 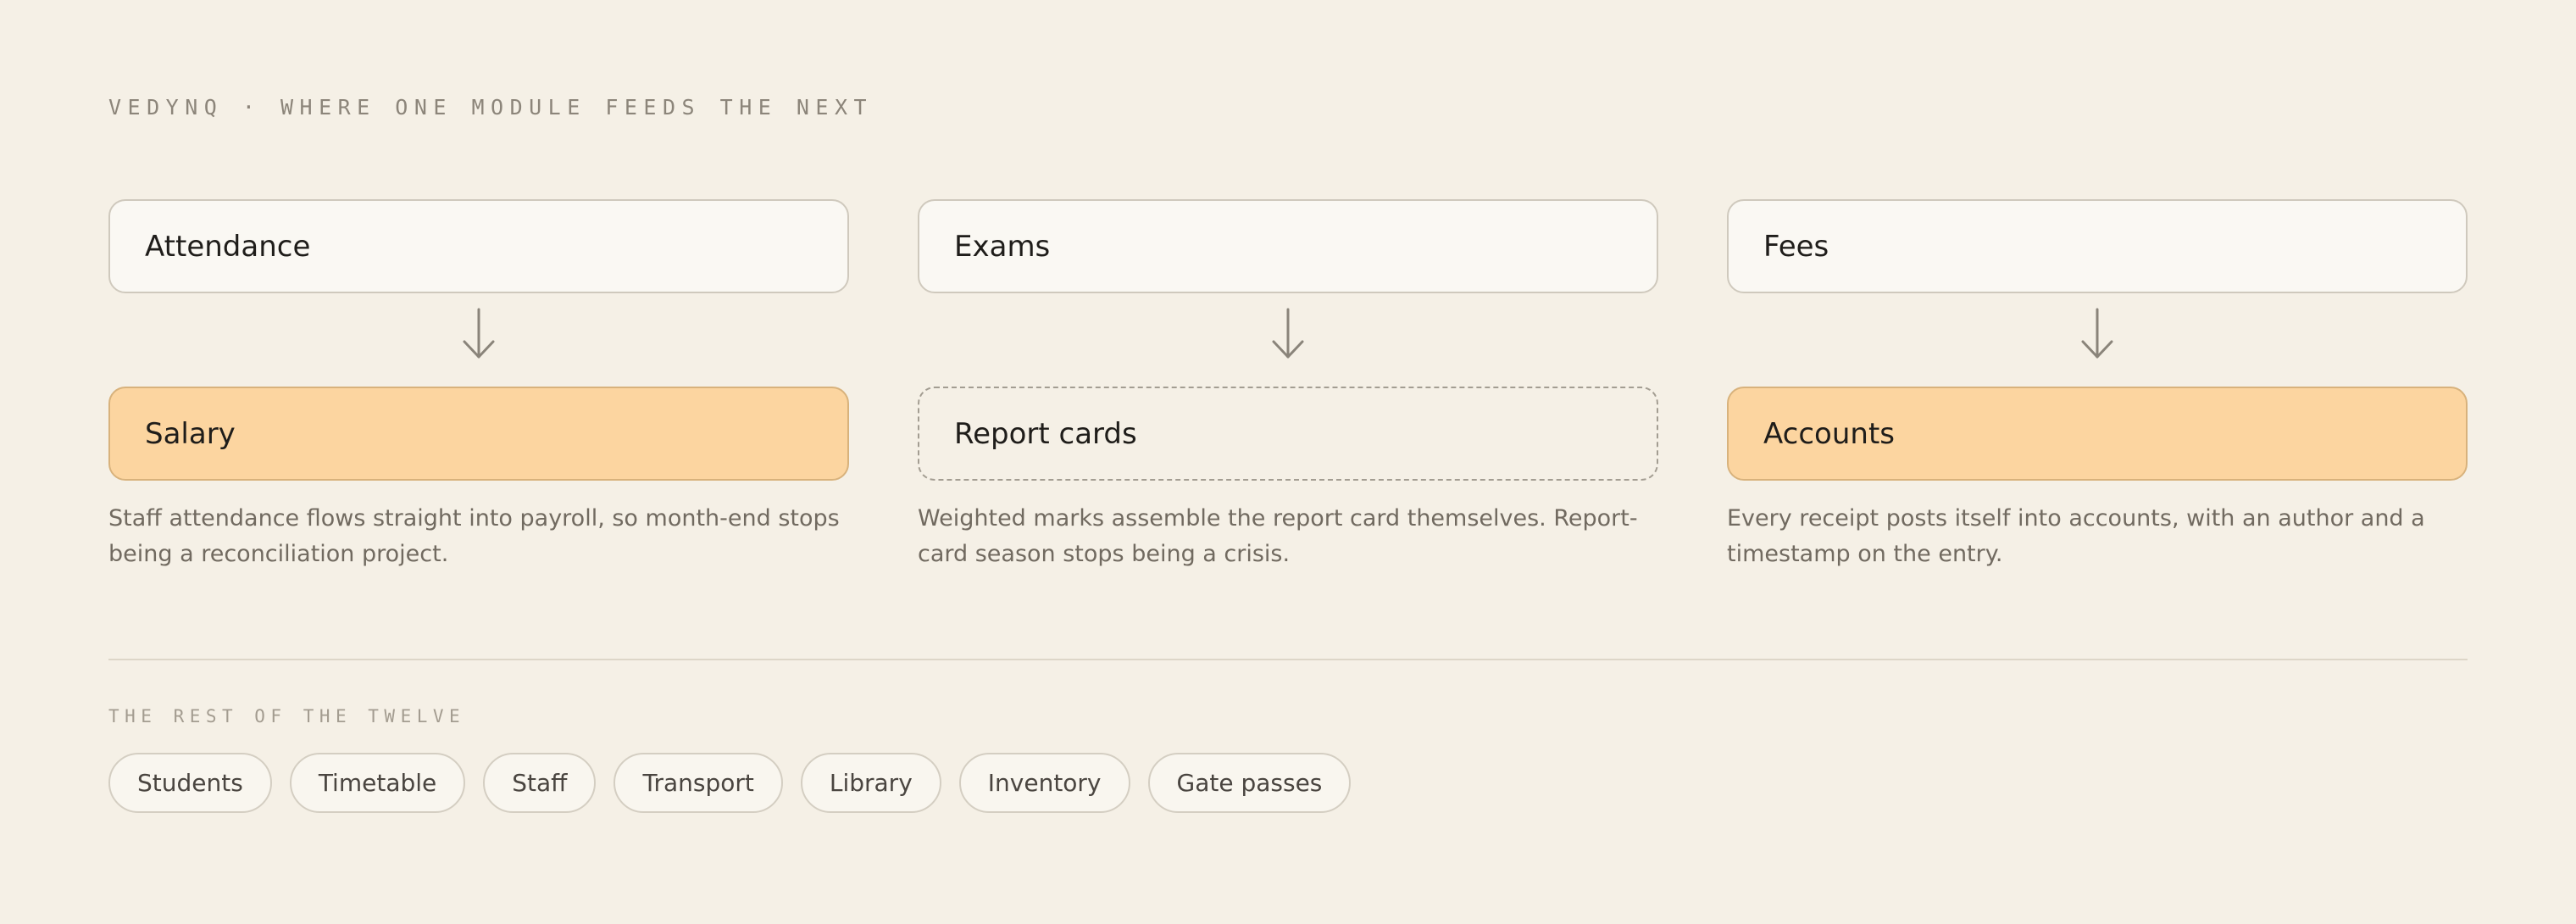 What do you see at coordinates (1288, 659) in the screenshot?
I see `section-divider` at bounding box center [1288, 659].